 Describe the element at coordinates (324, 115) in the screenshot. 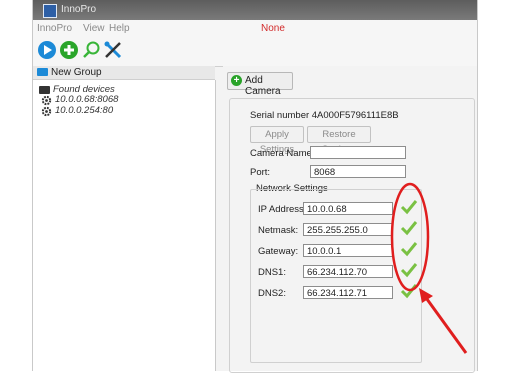

I see `serial-number: Serial number 4A000F5796111E8B` at that location.